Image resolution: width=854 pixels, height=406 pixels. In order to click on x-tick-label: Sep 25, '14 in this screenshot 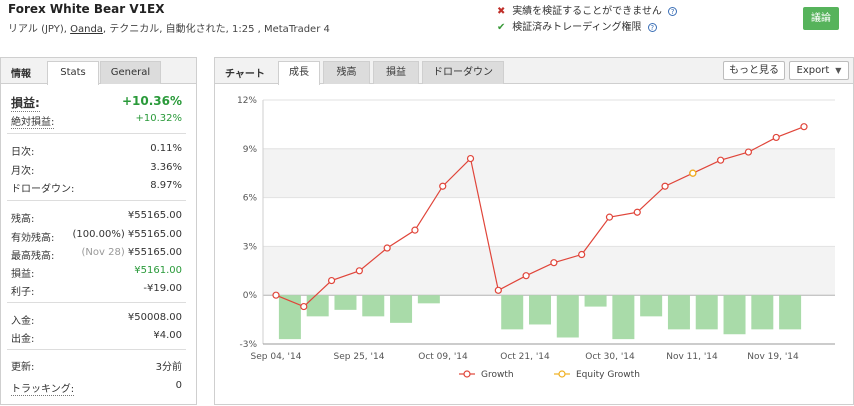, I will do `click(359, 357)`.